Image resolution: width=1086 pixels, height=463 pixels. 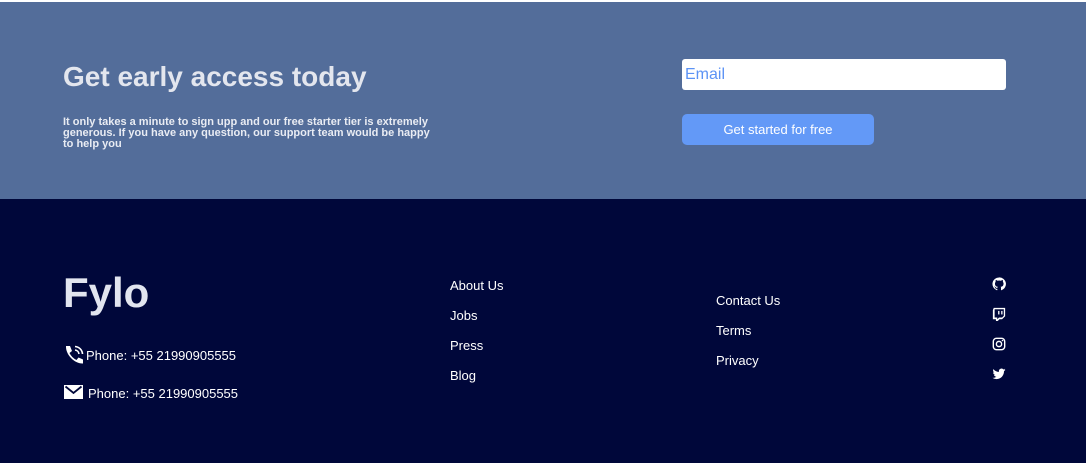 I want to click on contact-phone: Phone: +55 21990905555, so click(x=149, y=355).